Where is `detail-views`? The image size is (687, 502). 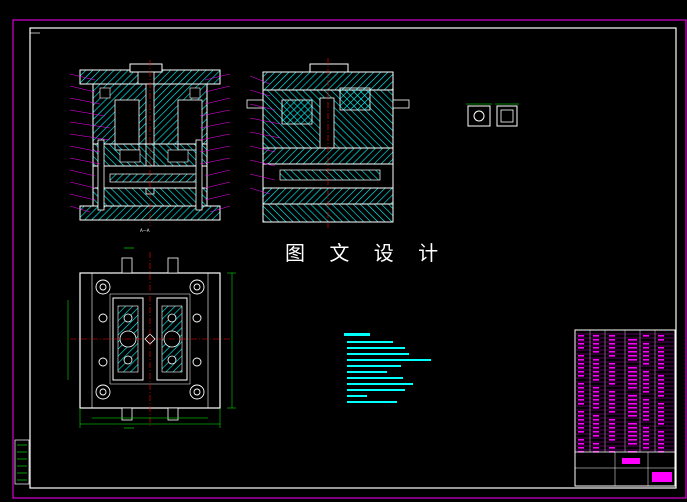
detail-views is located at coordinates (492, 115).